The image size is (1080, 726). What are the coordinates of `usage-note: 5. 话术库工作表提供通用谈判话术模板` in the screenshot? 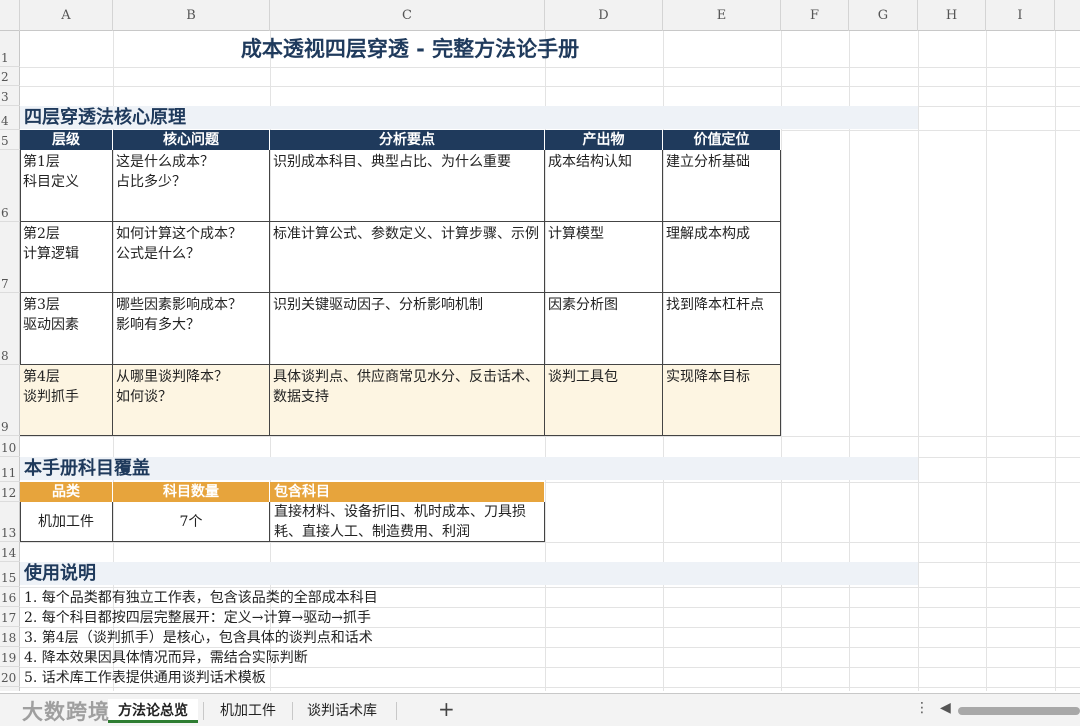 It's located at (145, 678).